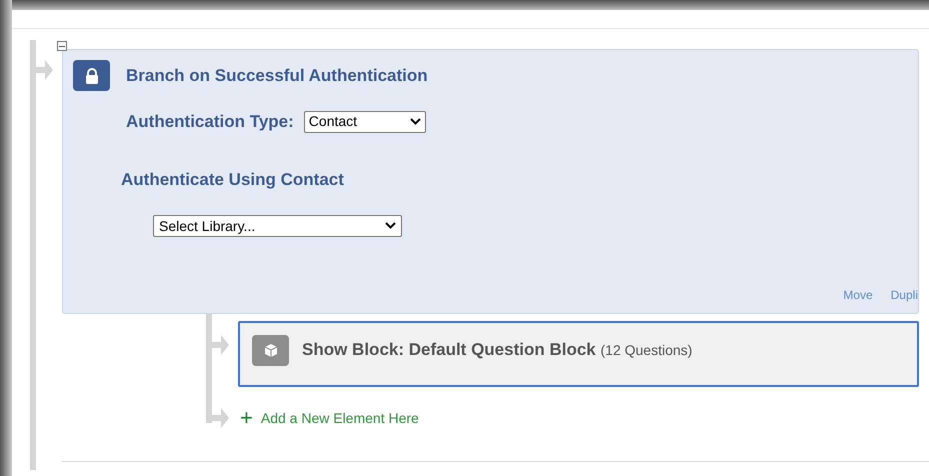 This screenshot has height=476, width=929. I want to click on authentication-type-label: Authentication Type:, so click(210, 122).